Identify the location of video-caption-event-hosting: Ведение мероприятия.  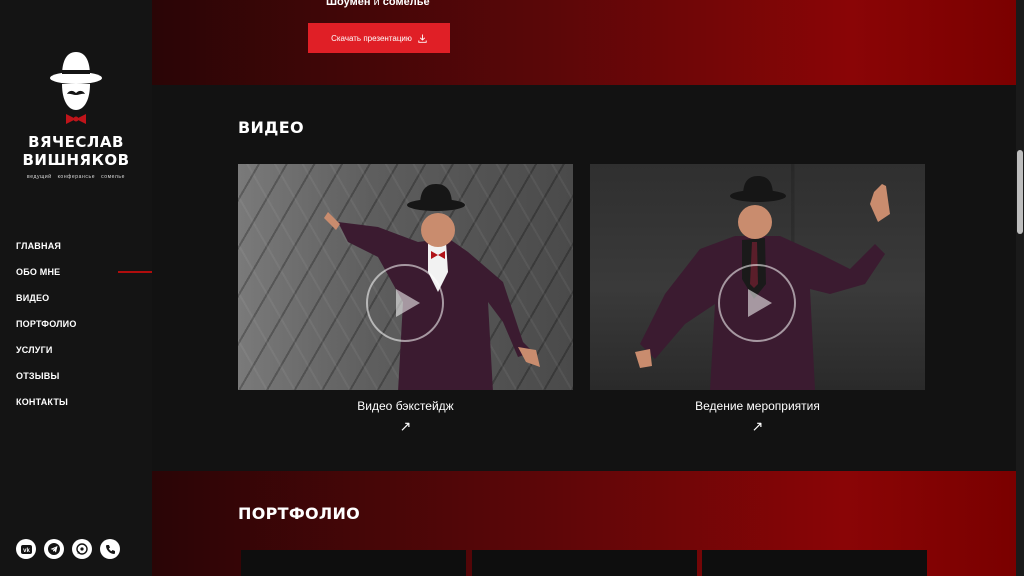
(757, 406).